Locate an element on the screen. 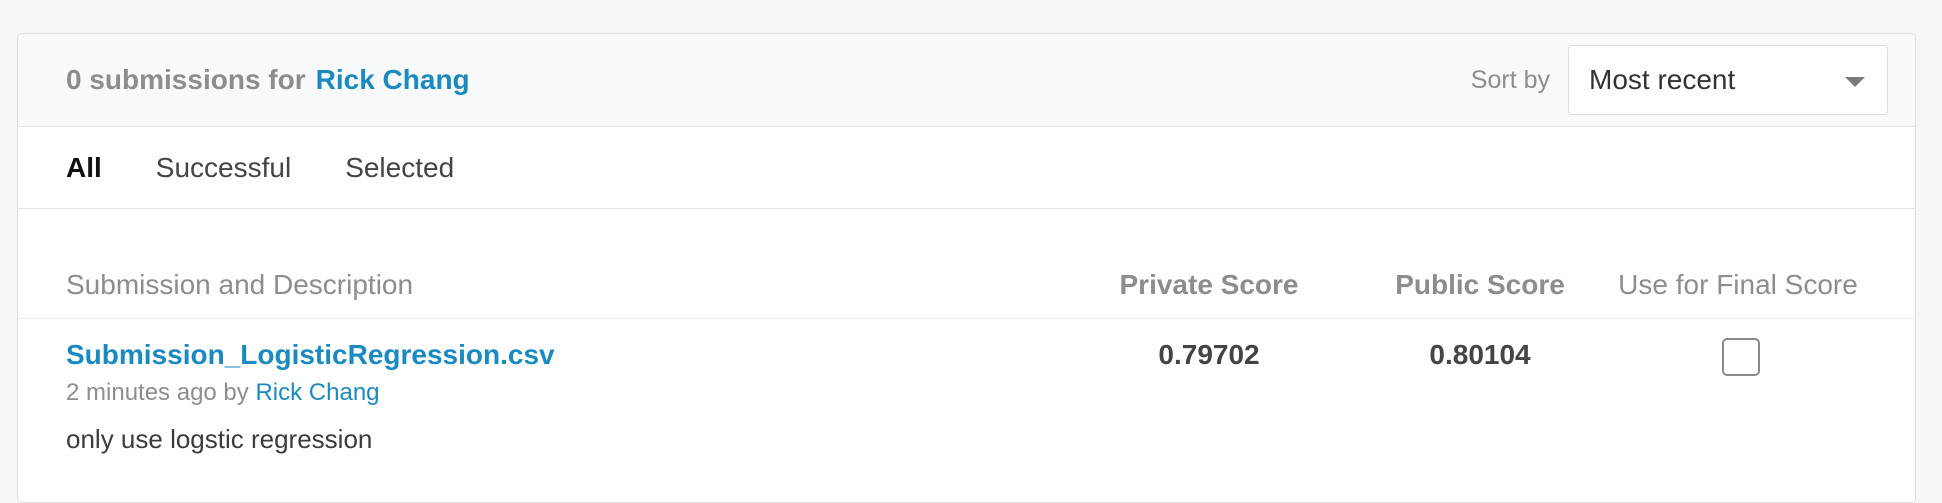 The image size is (1942, 503). column-header-private-score: Private Score is located at coordinates (1209, 285).